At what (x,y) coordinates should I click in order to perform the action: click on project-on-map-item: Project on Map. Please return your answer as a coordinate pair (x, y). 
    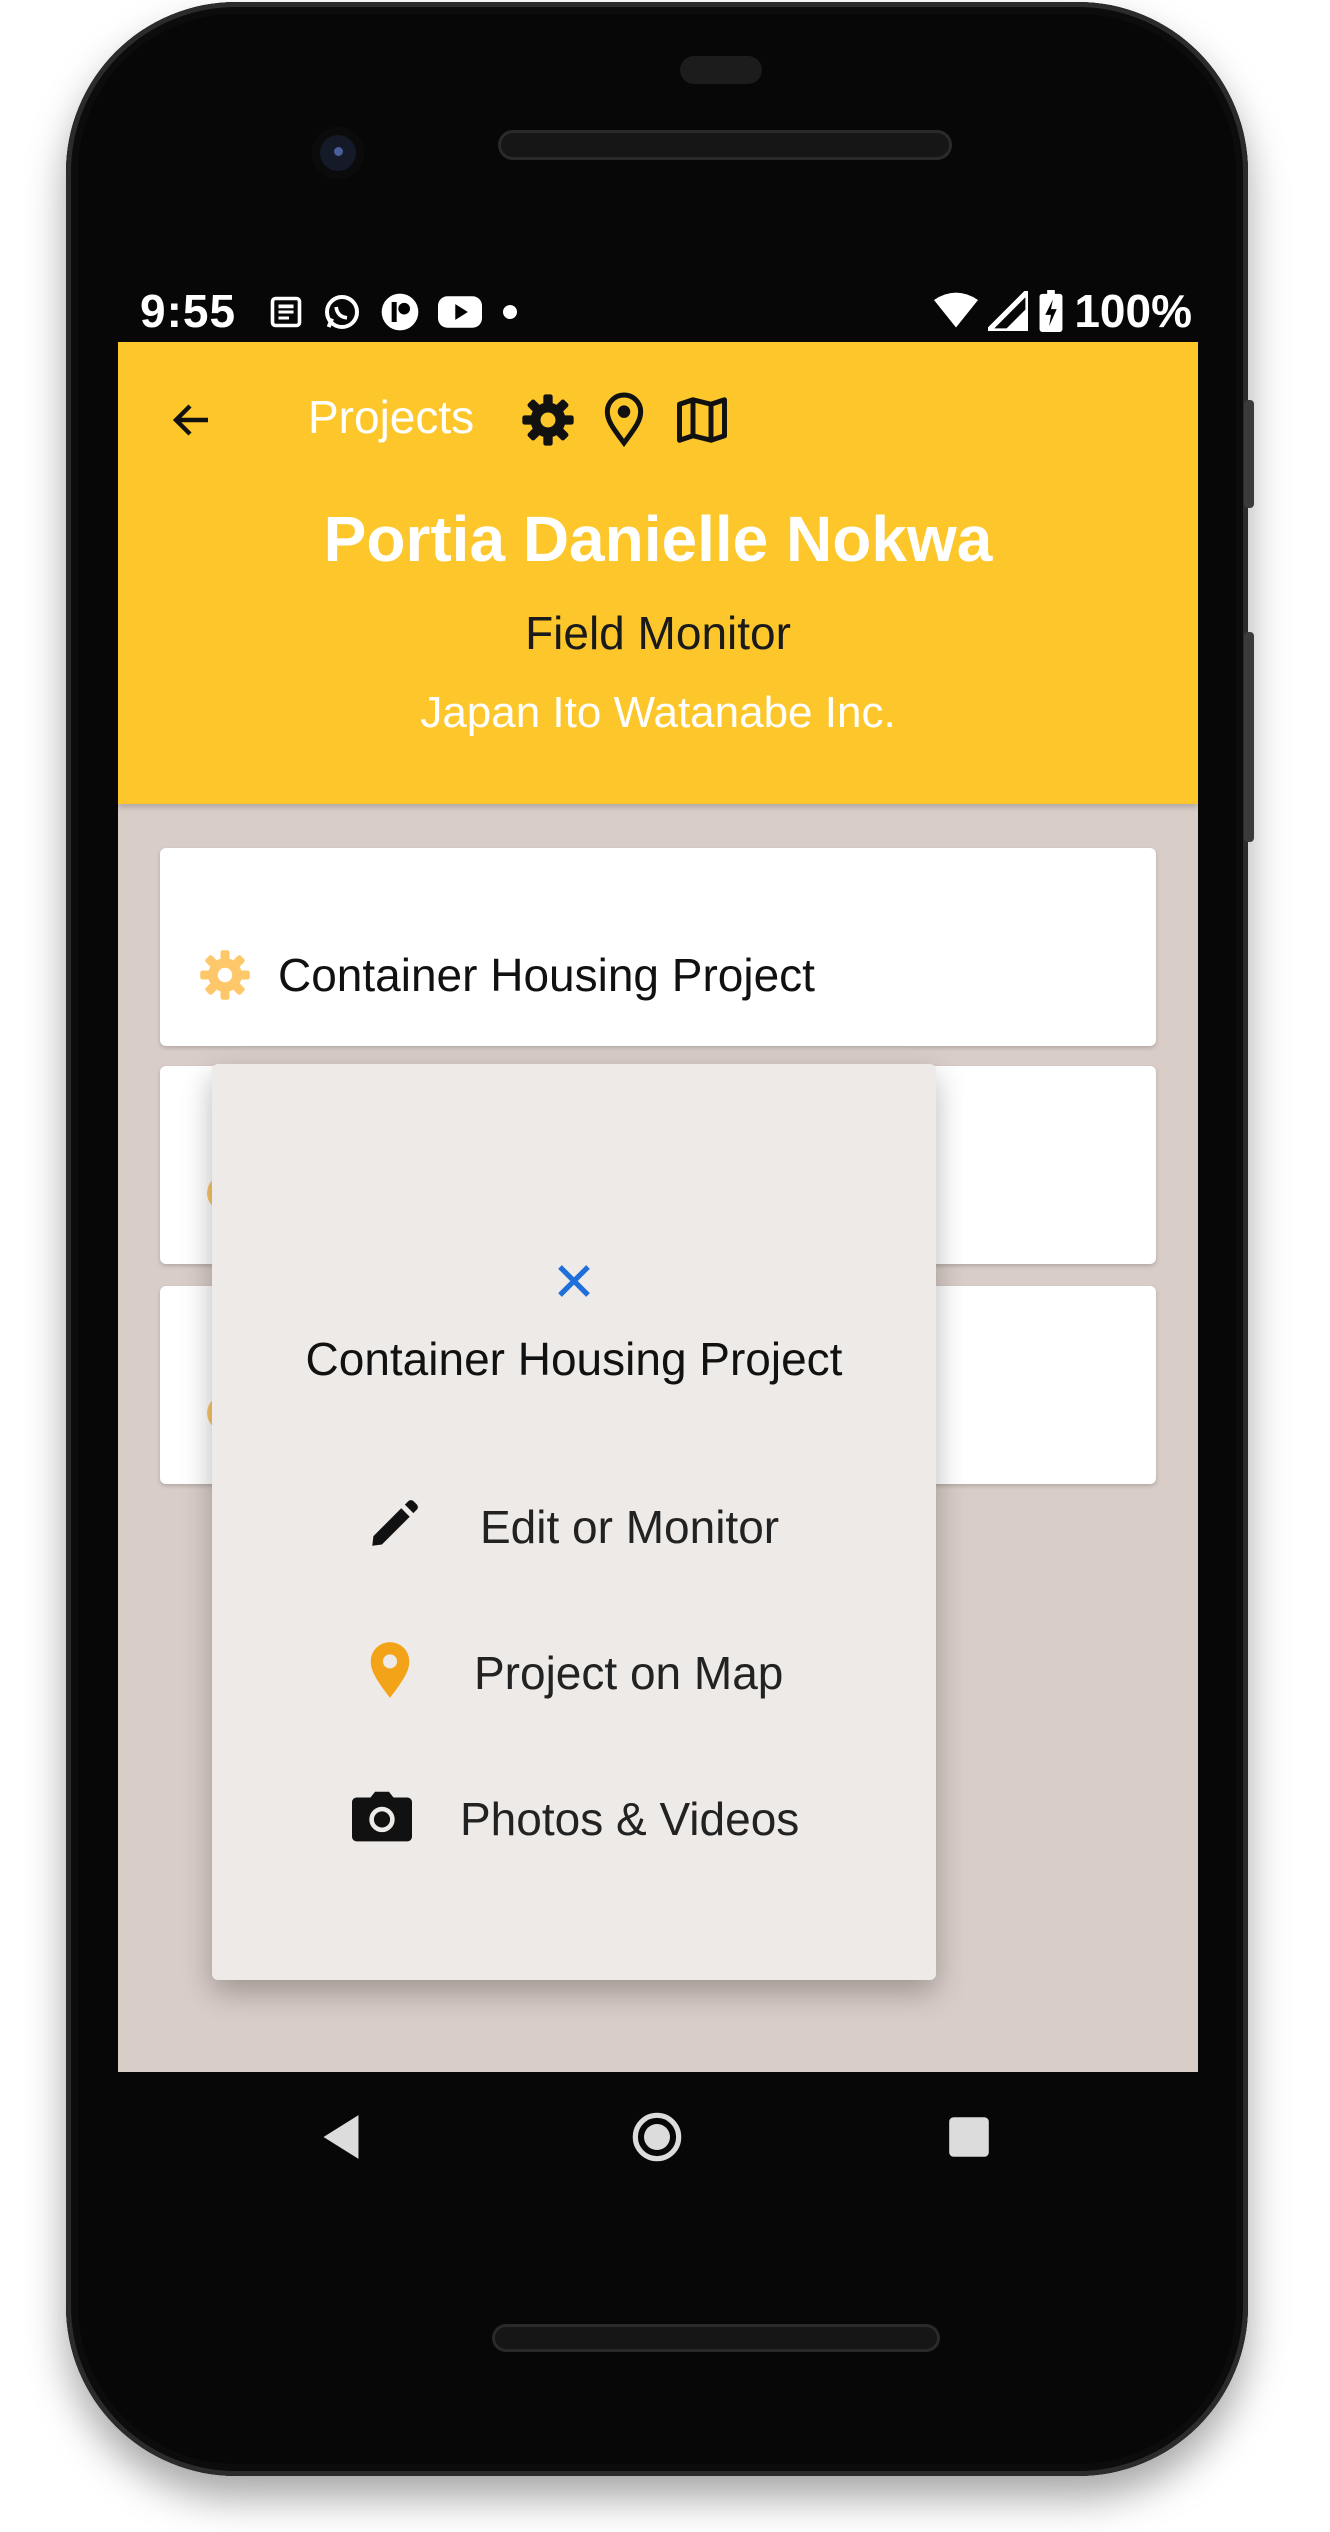
    Looking at the image, I should click on (574, 1671).